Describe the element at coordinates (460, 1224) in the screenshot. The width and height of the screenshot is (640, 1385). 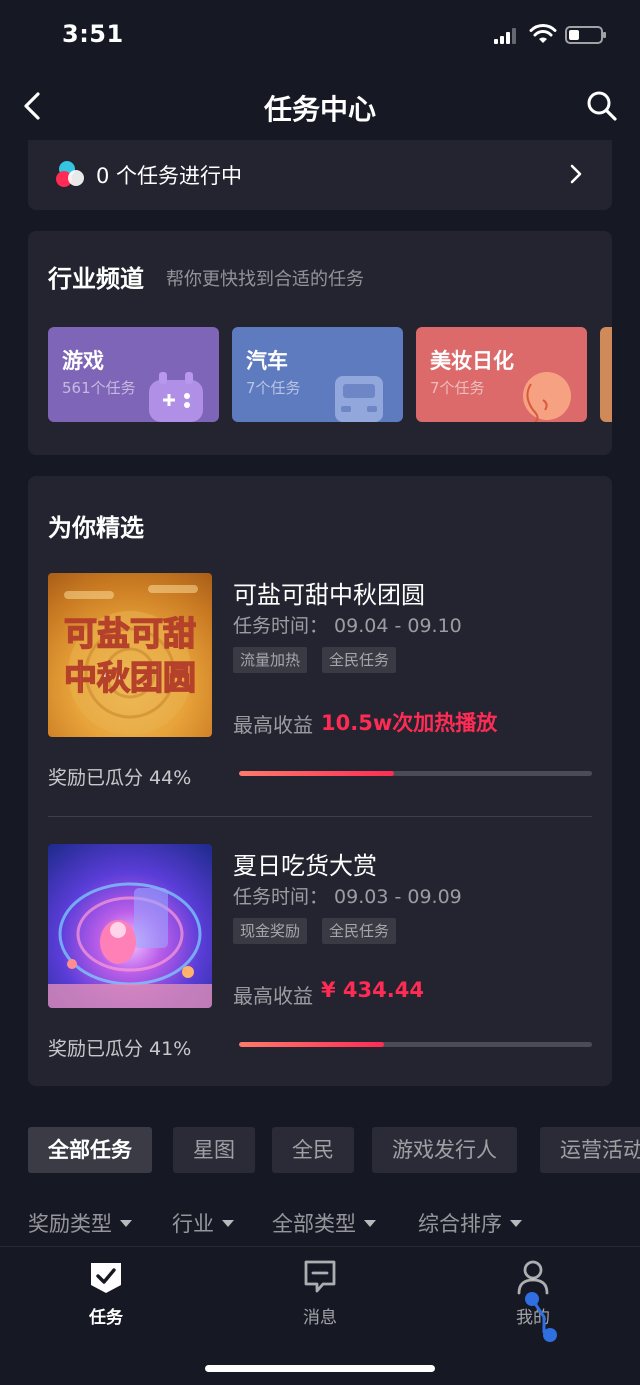
I see `sort-label: 综合排序` at that location.